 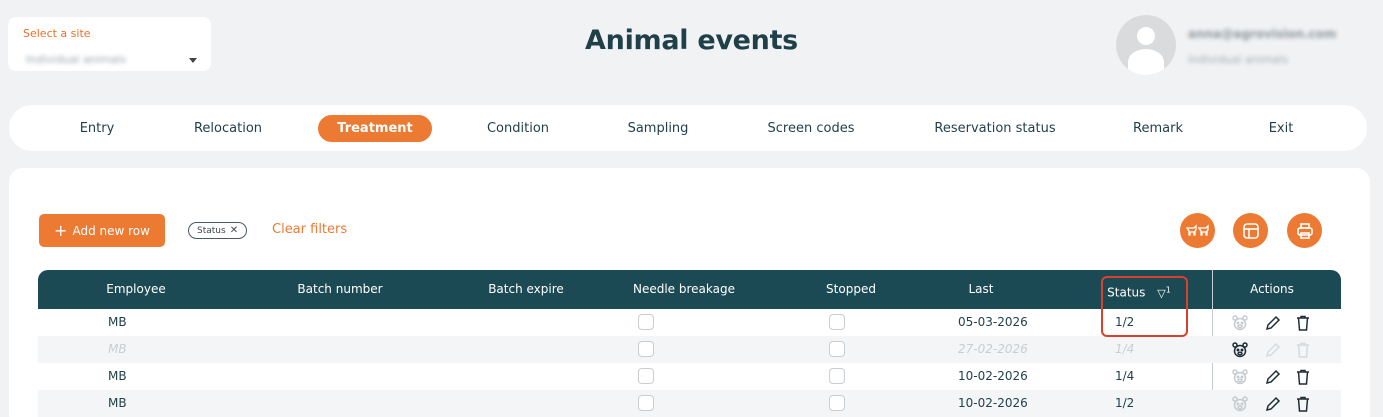 What do you see at coordinates (111, 231) in the screenshot?
I see `add-new-row-label: Add new row` at bounding box center [111, 231].